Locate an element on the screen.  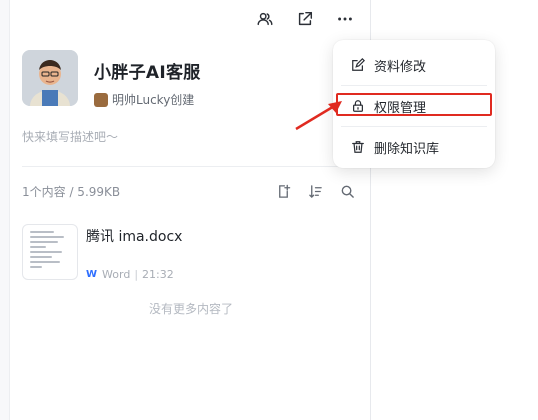
kb-description: 快来填写描述吧～ is located at coordinates (70, 136).